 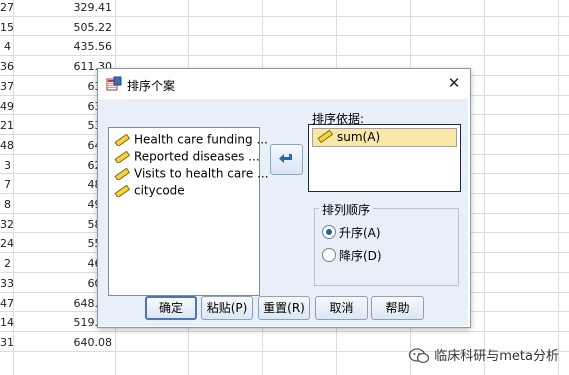 I want to click on sheet-cell: 4, so click(x=5, y=46).